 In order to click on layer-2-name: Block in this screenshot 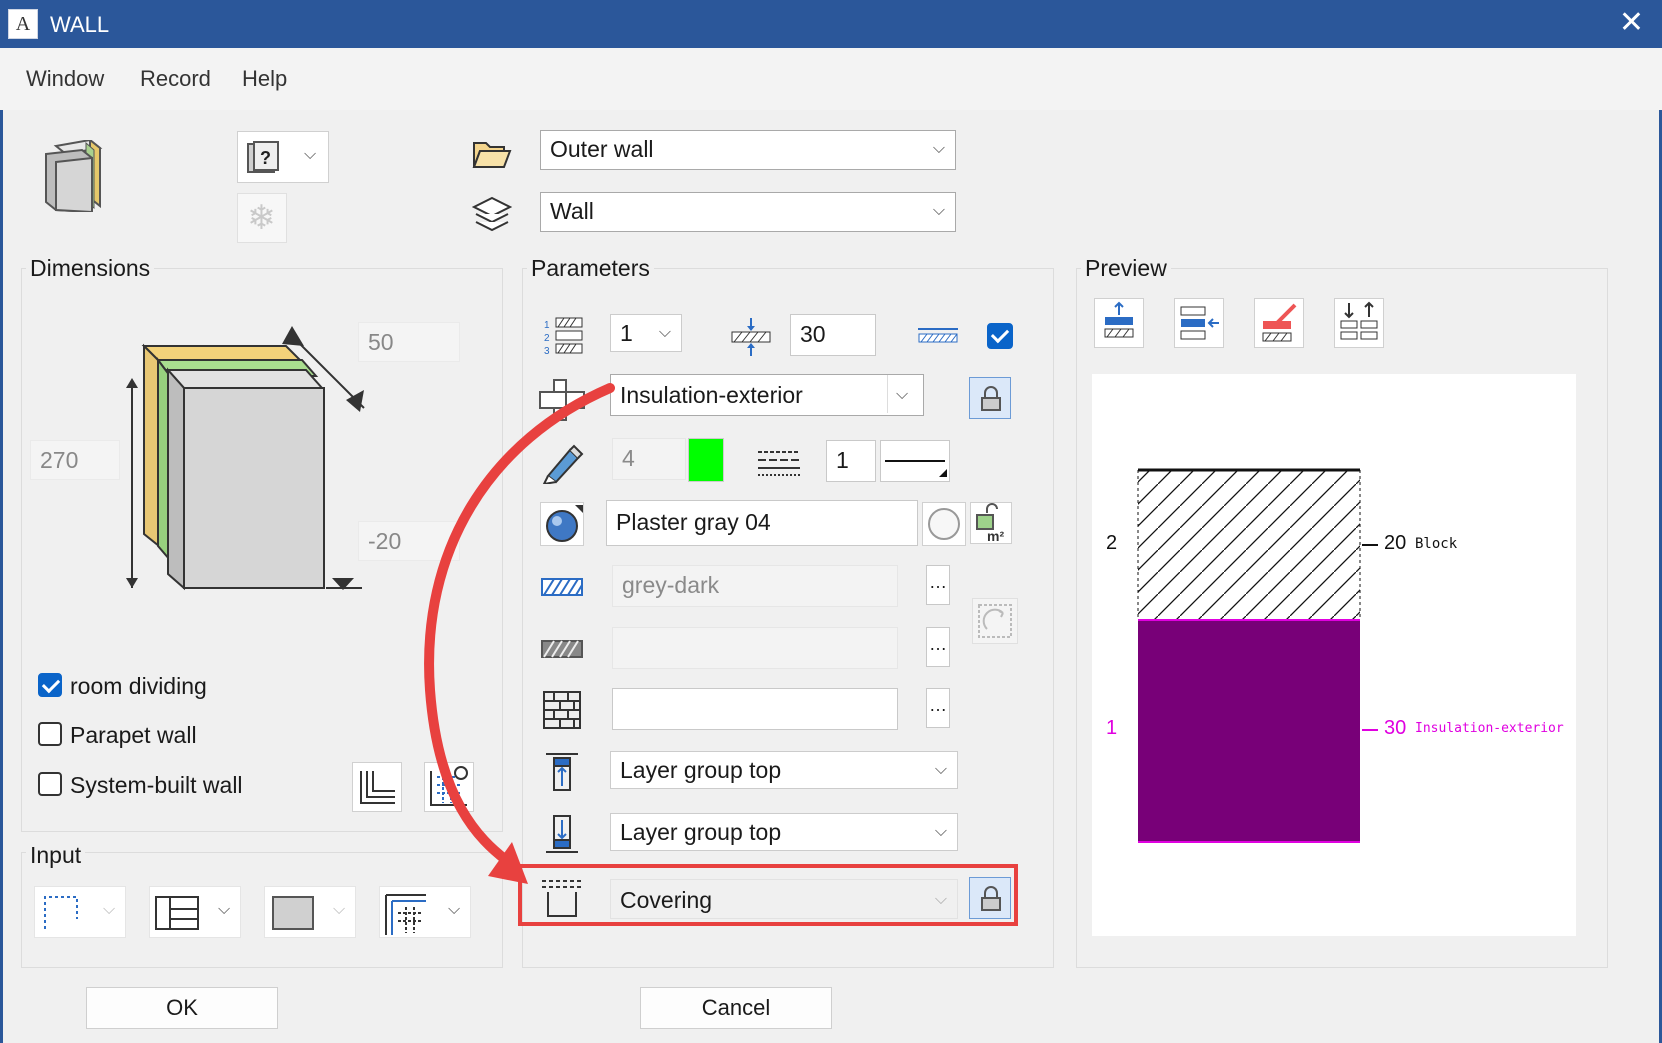, I will do `click(1436, 544)`.